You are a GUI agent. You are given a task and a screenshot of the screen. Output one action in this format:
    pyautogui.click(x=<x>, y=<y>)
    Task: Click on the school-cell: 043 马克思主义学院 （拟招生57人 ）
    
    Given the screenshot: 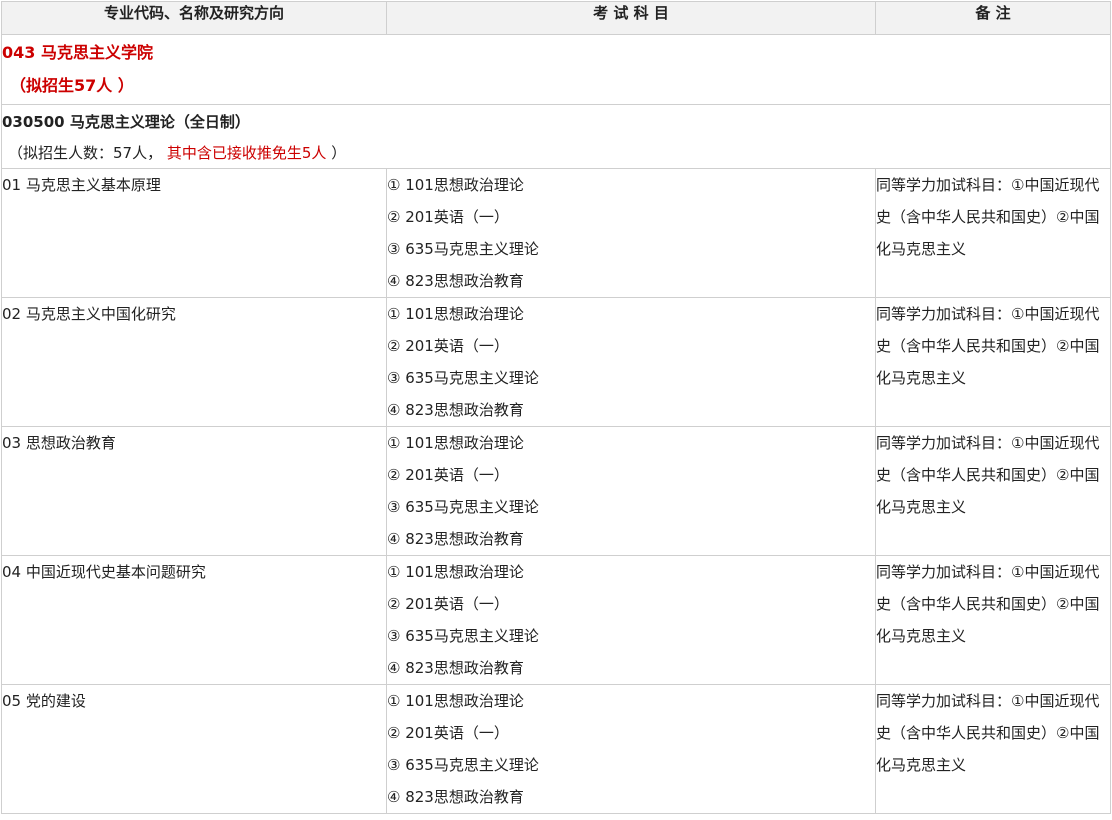 What is the action you would take?
    pyautogui.click(x=556, y=69)
    